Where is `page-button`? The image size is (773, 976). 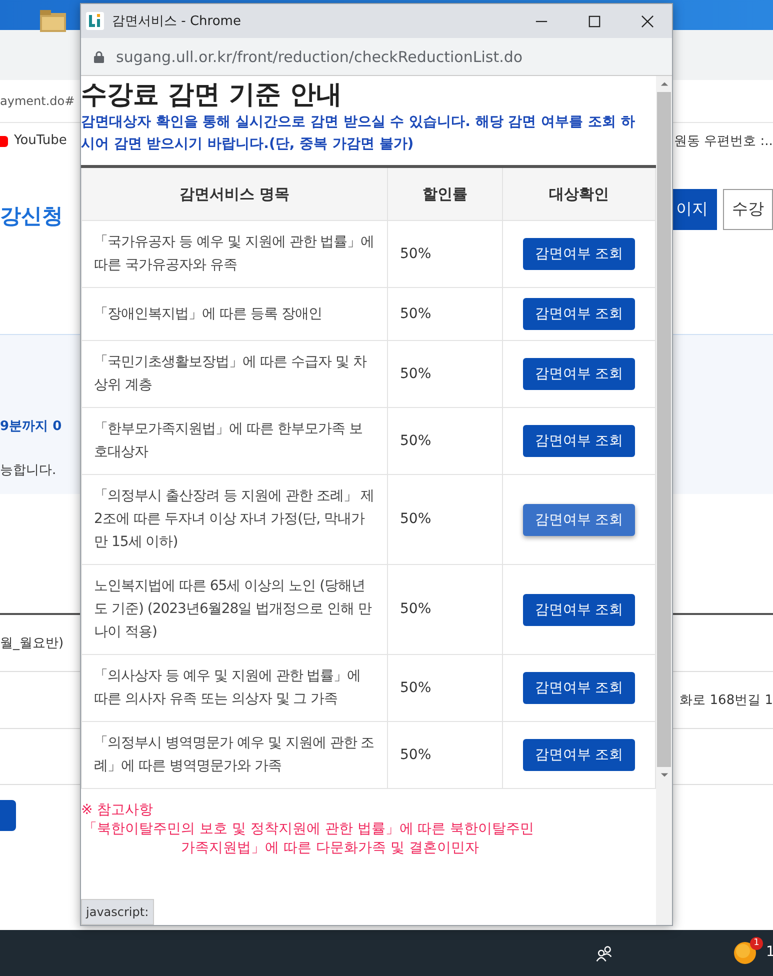 page-button is located at coordinates (8, 815).